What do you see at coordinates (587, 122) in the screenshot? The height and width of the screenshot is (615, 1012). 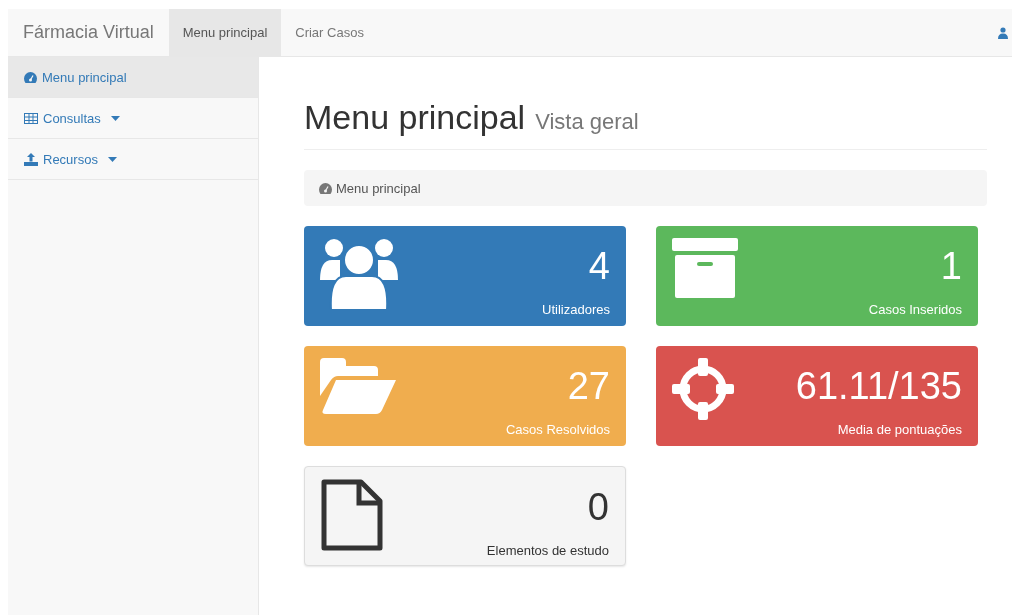 I see `page-subtitle: Vista geral` at bounding box center [587, 122].